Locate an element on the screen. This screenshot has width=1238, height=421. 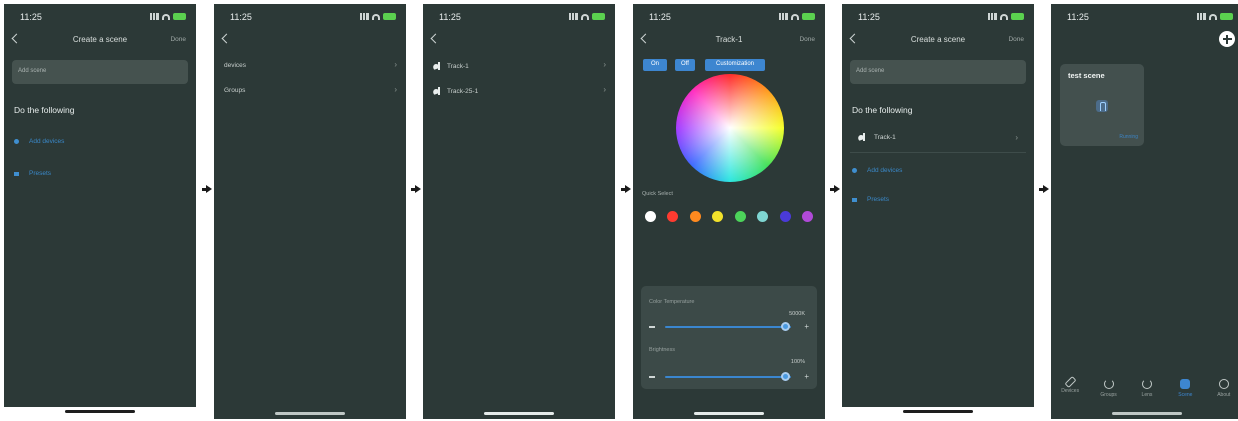
link-icon is located at coordinates (1070, 382).